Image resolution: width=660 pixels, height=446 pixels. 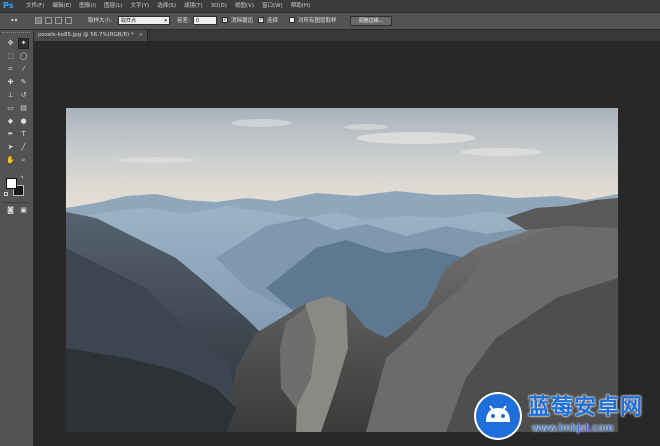 I want to click on brush-tool-icon: ✎, so click(x=23, y=82).